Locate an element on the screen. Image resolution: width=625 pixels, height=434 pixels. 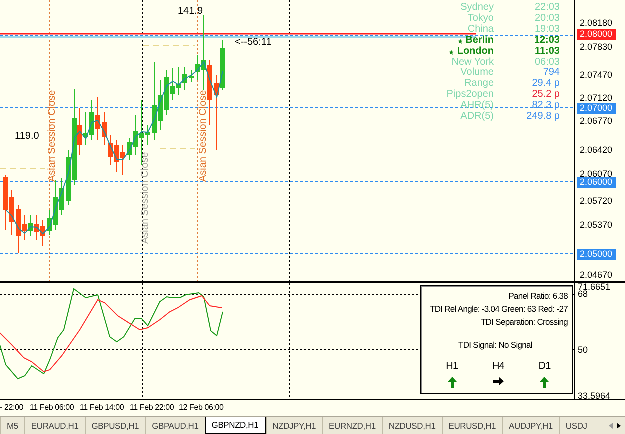
chart-tab: EURUSD,H1 is located at coordinates (472, 425).